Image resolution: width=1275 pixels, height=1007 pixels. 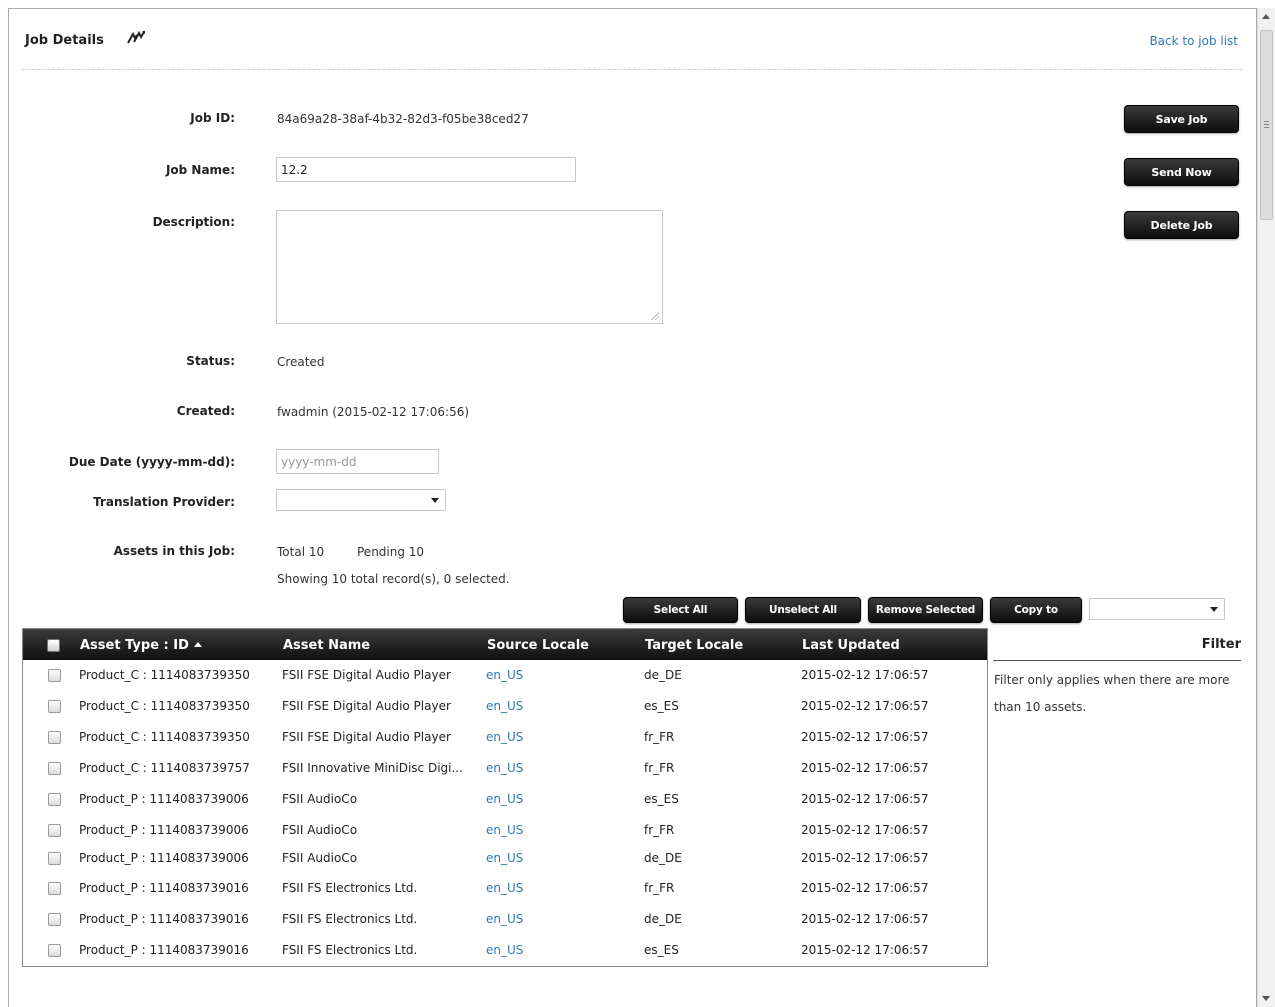 I want to click on column-header-last-updated: Last Updated, so click(x=851, y=645).